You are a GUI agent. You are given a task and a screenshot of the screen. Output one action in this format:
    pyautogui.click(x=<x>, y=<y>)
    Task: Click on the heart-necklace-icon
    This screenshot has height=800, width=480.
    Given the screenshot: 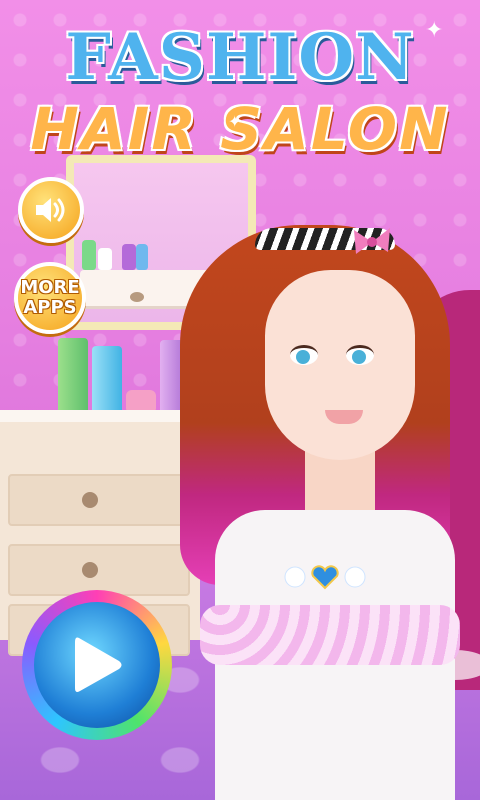 What is the action you would take?
    pyautogui.click(x=325, y=577)
    